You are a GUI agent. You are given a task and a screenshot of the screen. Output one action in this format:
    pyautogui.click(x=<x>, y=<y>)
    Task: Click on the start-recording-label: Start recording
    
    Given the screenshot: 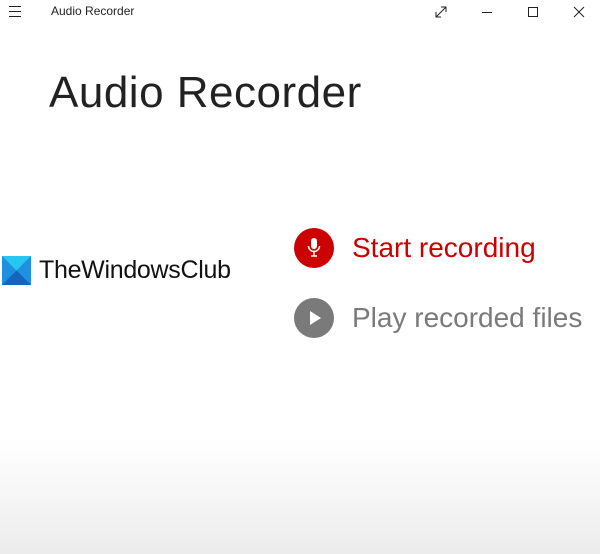 What is the action you would take?
    pyautogui.click(x=444, y=247)
    